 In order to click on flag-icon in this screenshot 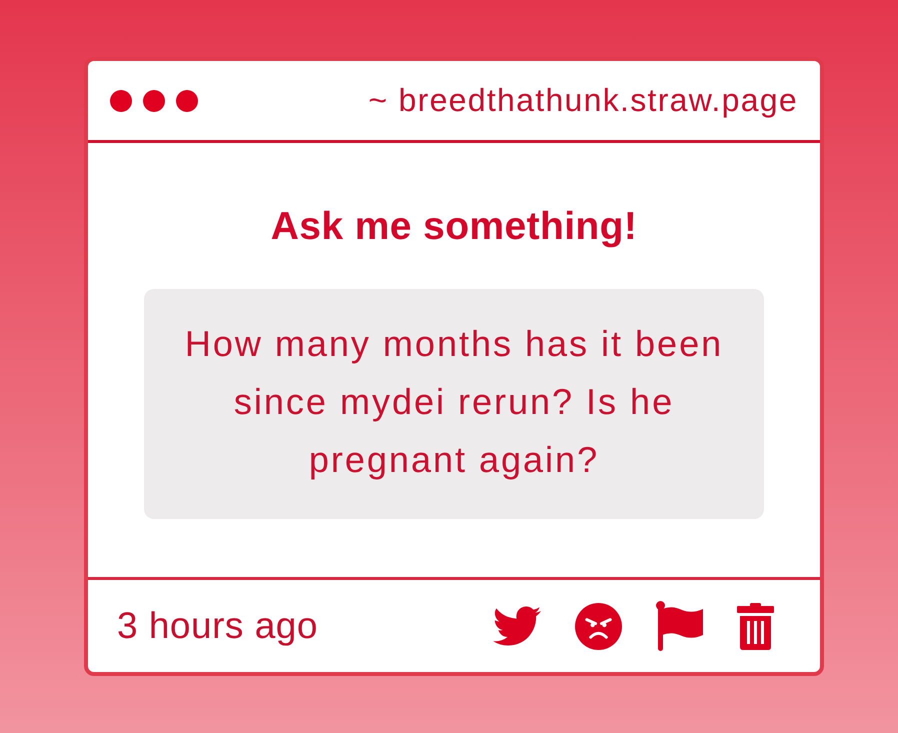, I will do `click(679, 626)`.